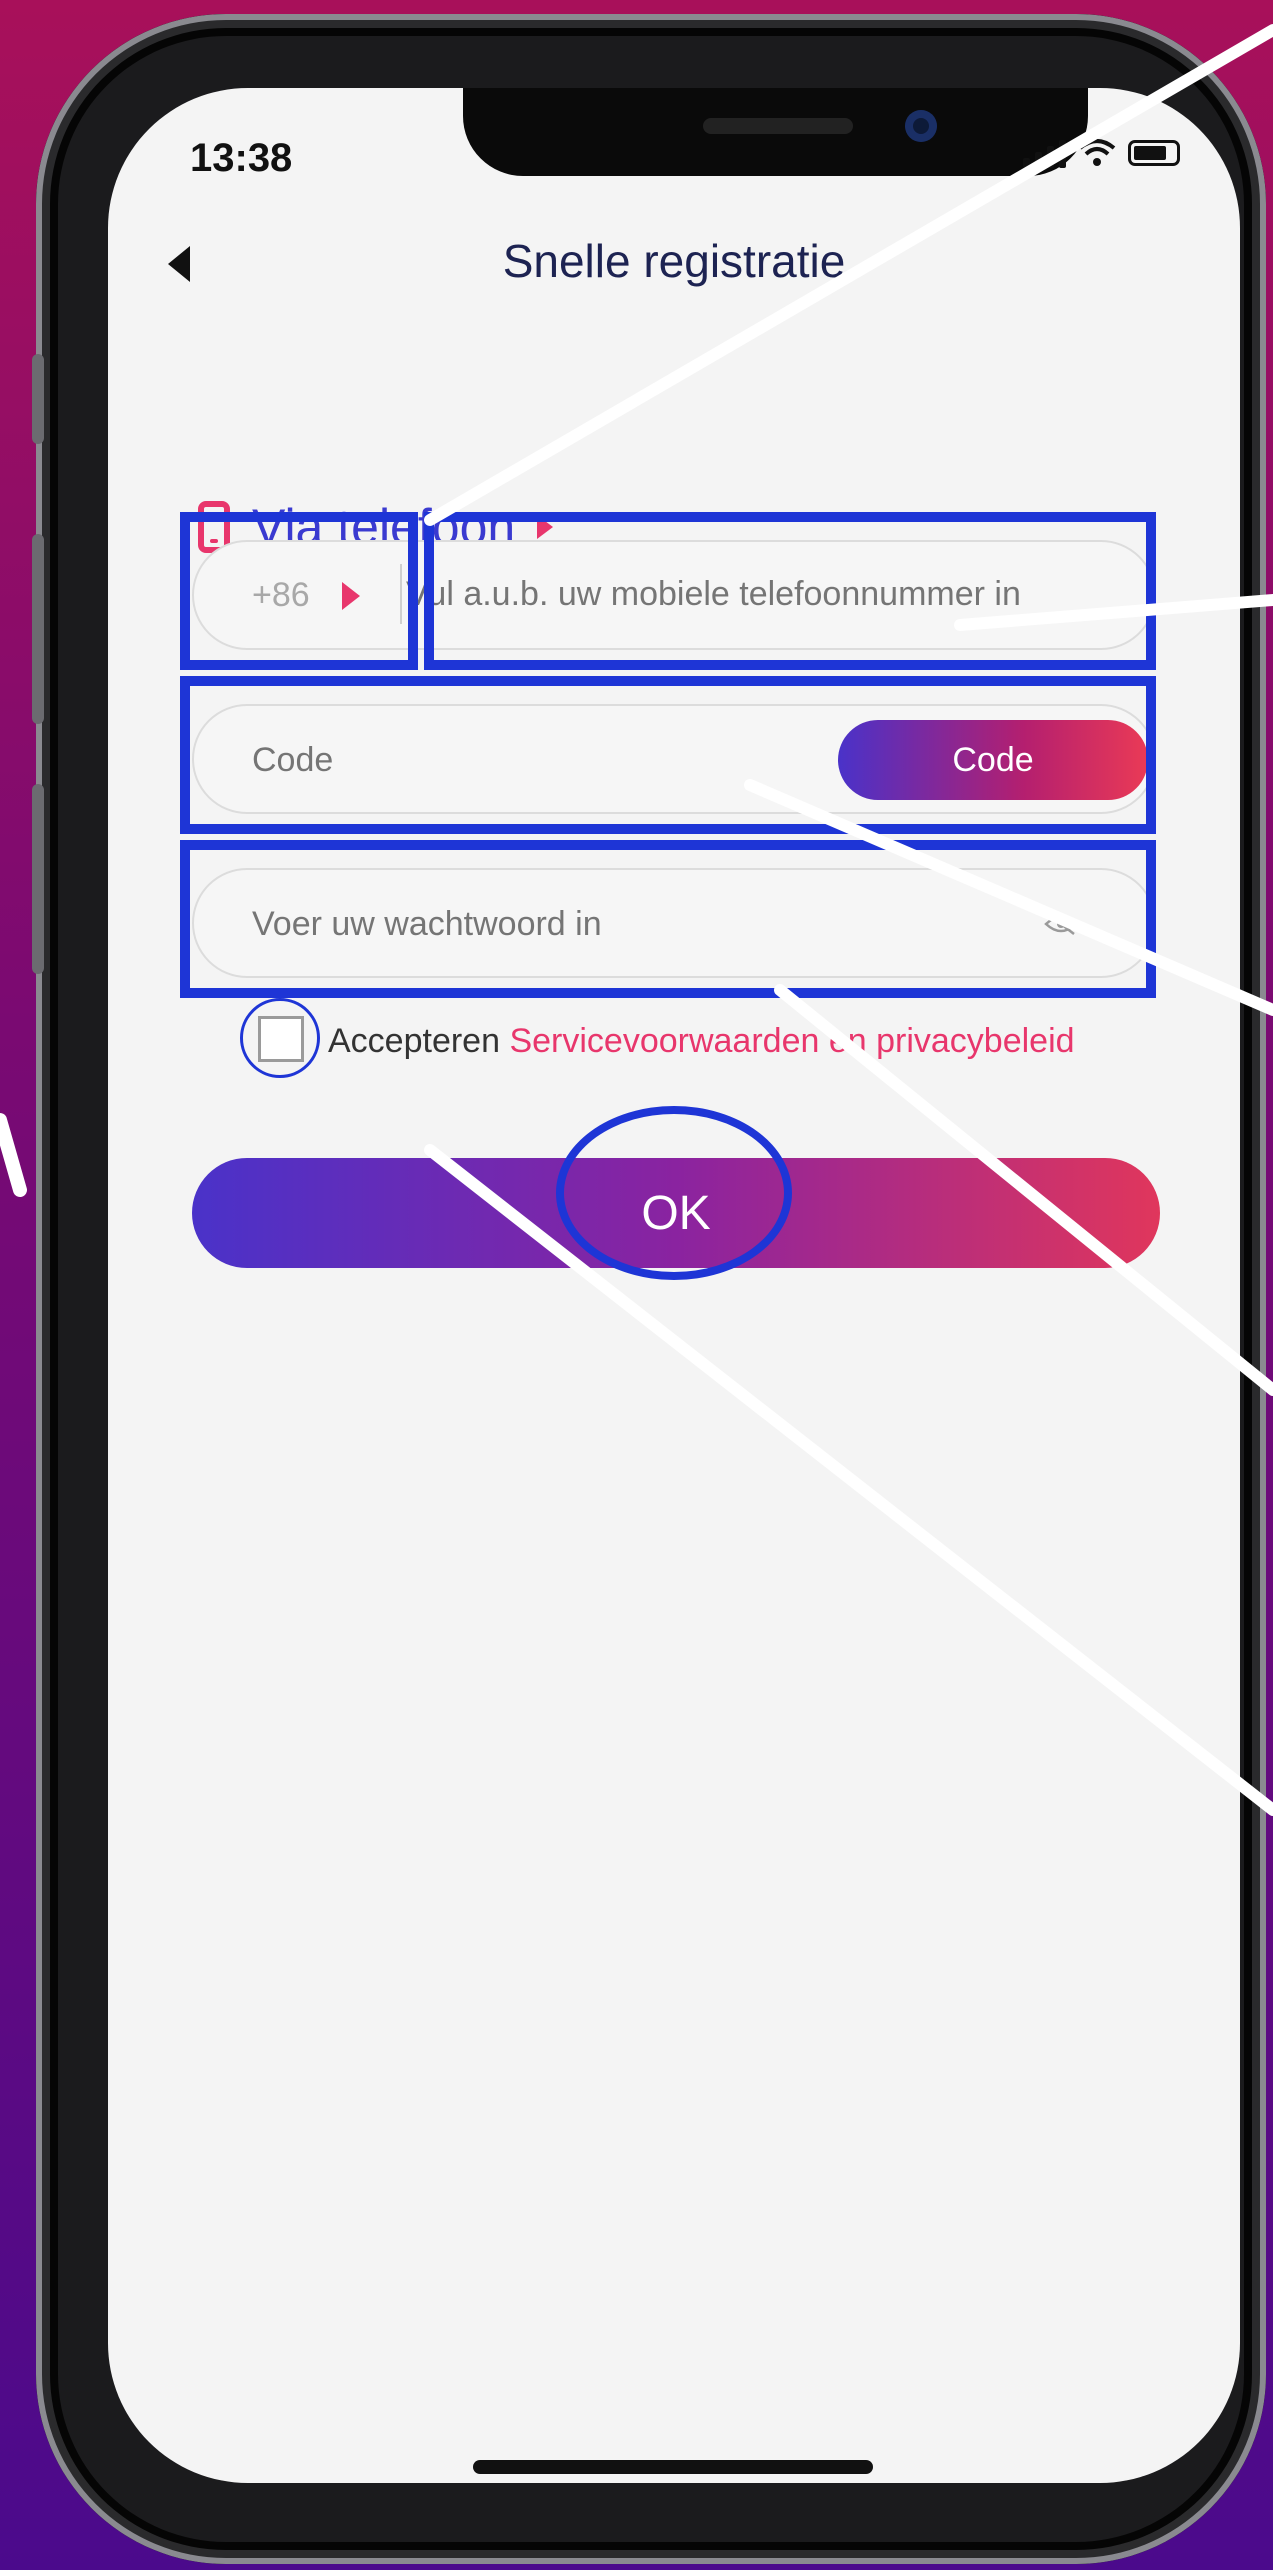  Describe the element at coordinates (921, 126) in the screenshot. I see `front-camera` at that location.